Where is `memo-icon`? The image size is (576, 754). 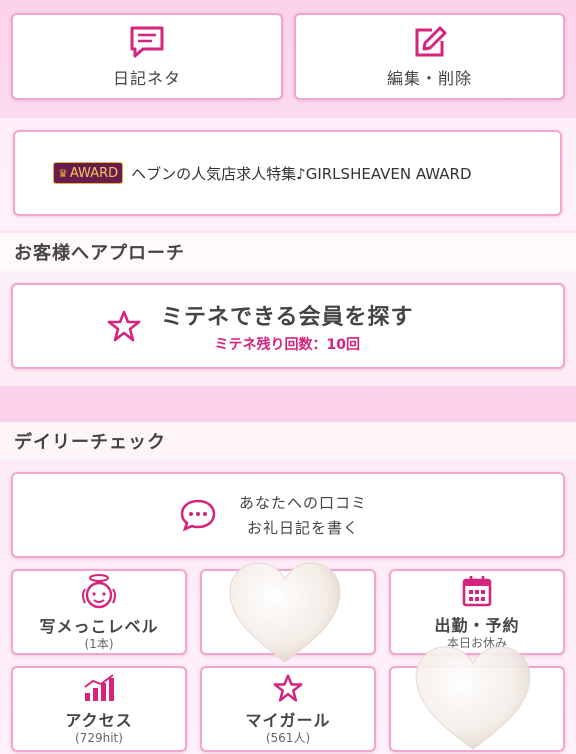 memo-icon is located at coordinates (147, 42).